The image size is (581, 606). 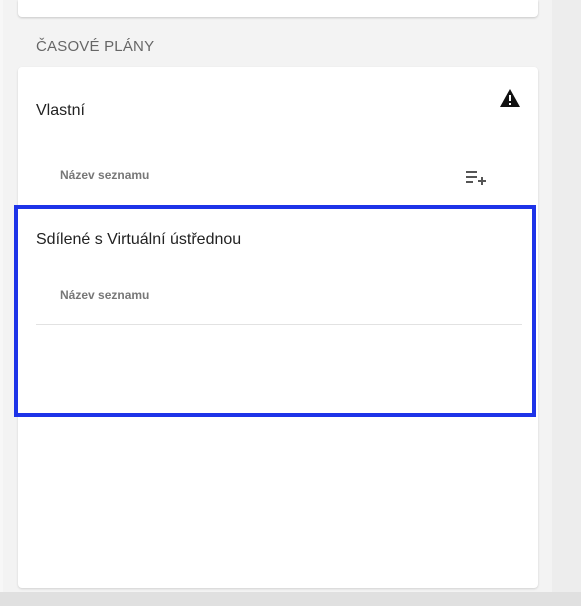 What do you see at coordinates (476, 177) in the screenshot?
I see `playlist-add-icon` at bounding box center [476, 177].